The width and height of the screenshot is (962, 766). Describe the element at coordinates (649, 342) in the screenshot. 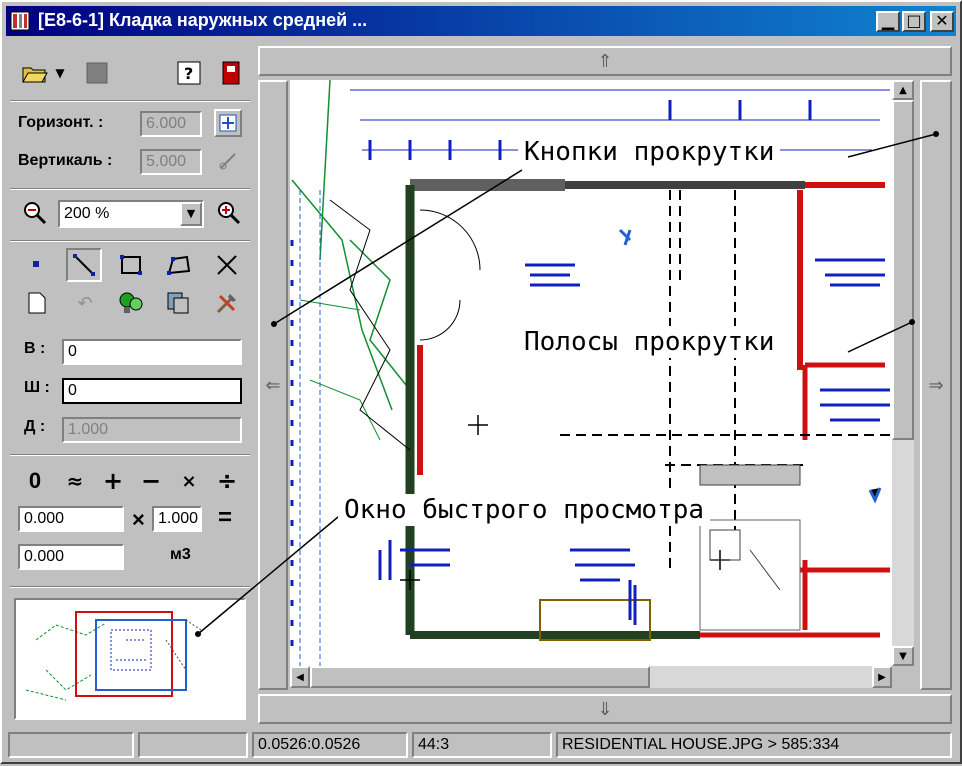

I see `callout-scrollbars: Полосы прокрутки` at that location.